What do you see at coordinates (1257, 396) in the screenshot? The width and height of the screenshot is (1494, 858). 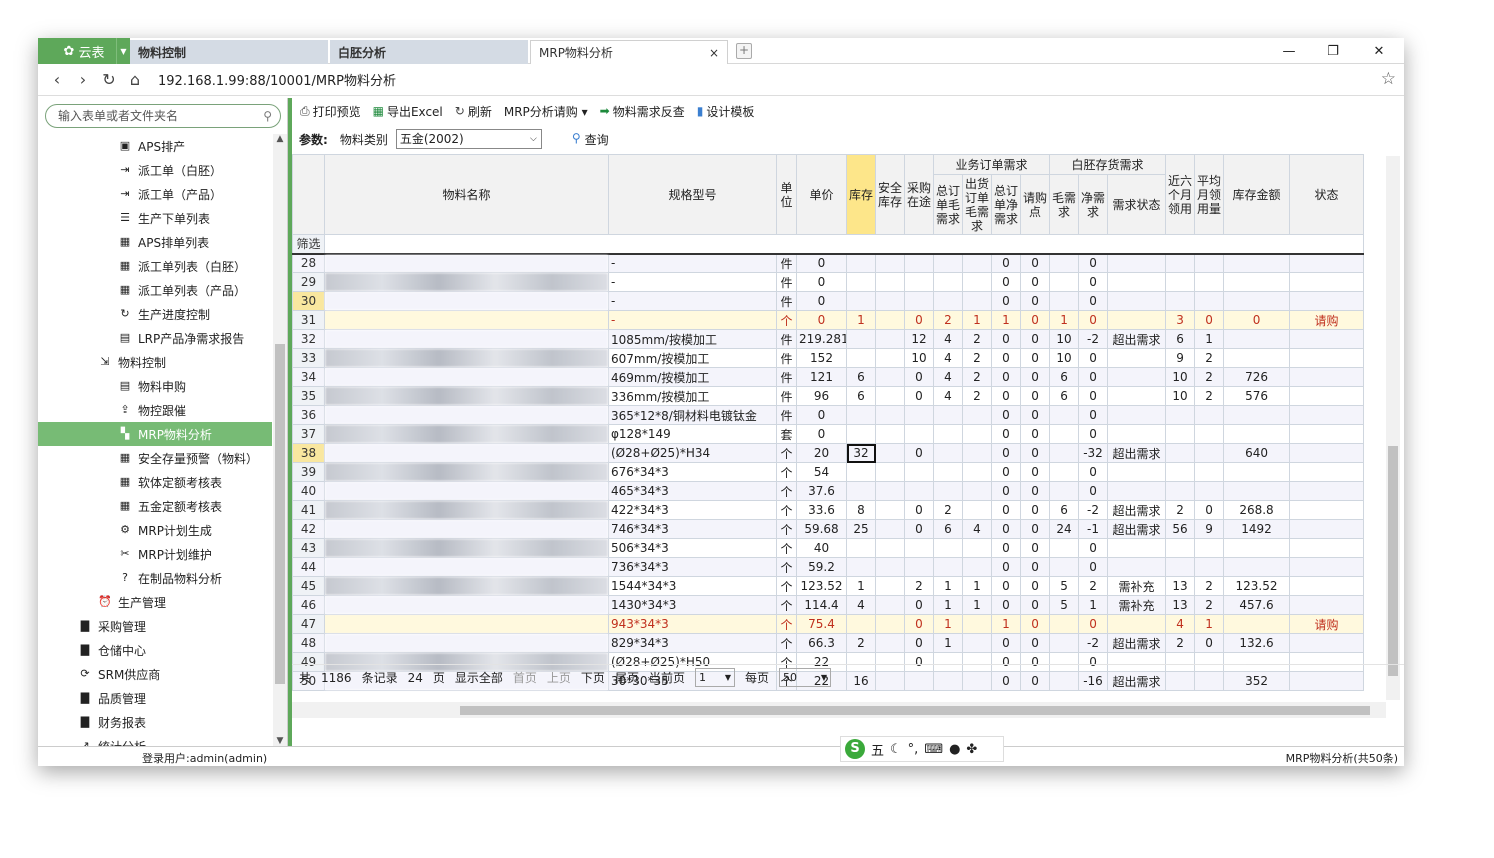 I see `table-cell: 576` at bounding box center [1257, 396].